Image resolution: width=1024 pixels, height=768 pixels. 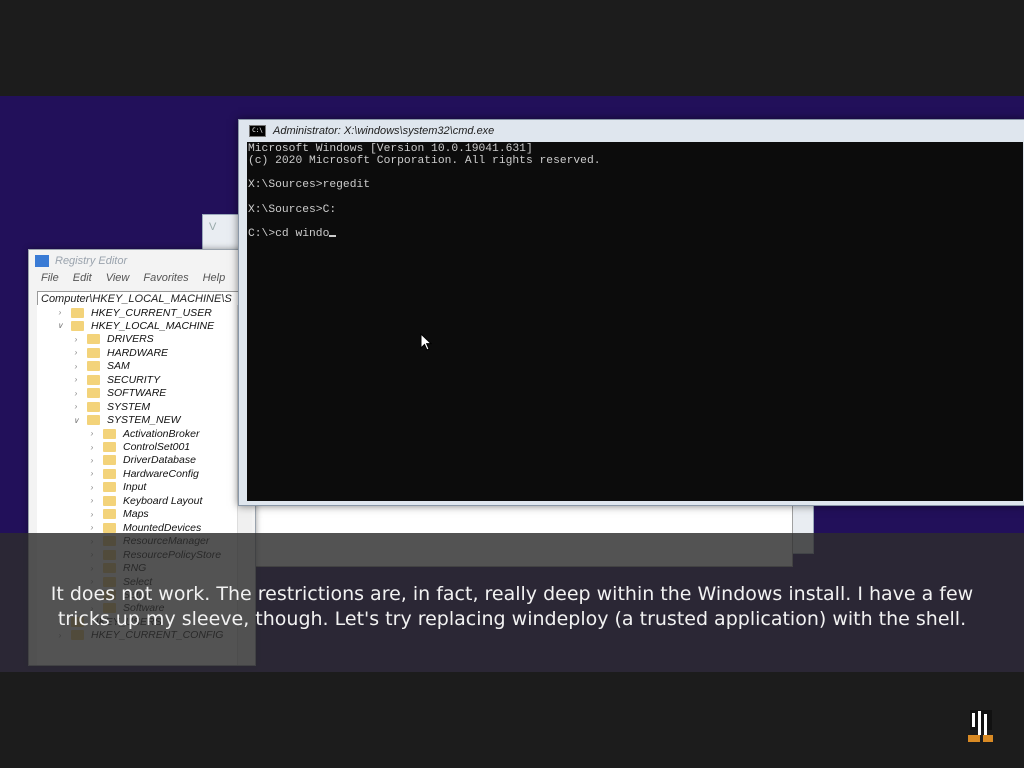 What do you see at coordinates (980, 726) in the screenshot?
I see `channel-logo-icon` at bounding box center [980, 726].